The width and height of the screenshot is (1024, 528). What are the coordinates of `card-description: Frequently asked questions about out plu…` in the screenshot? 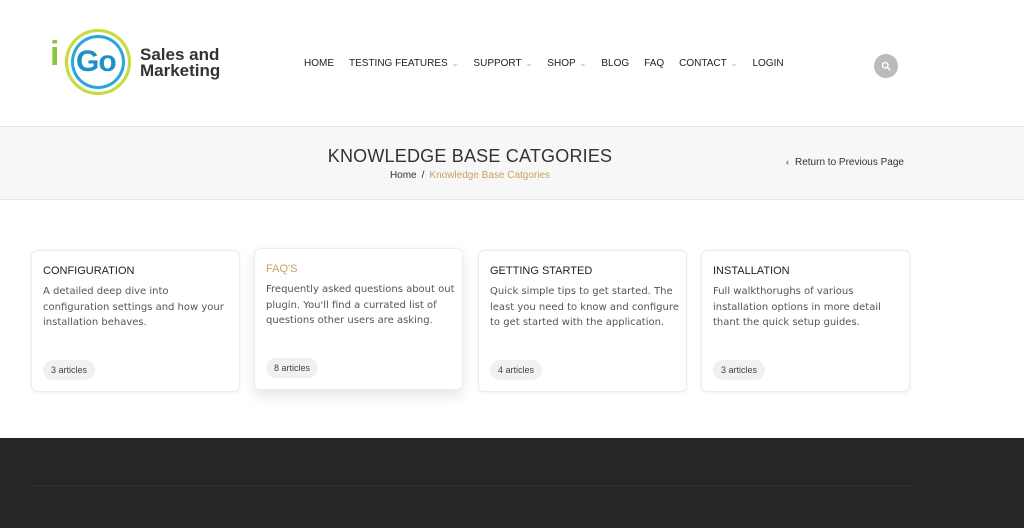 It's located at (360, 305).